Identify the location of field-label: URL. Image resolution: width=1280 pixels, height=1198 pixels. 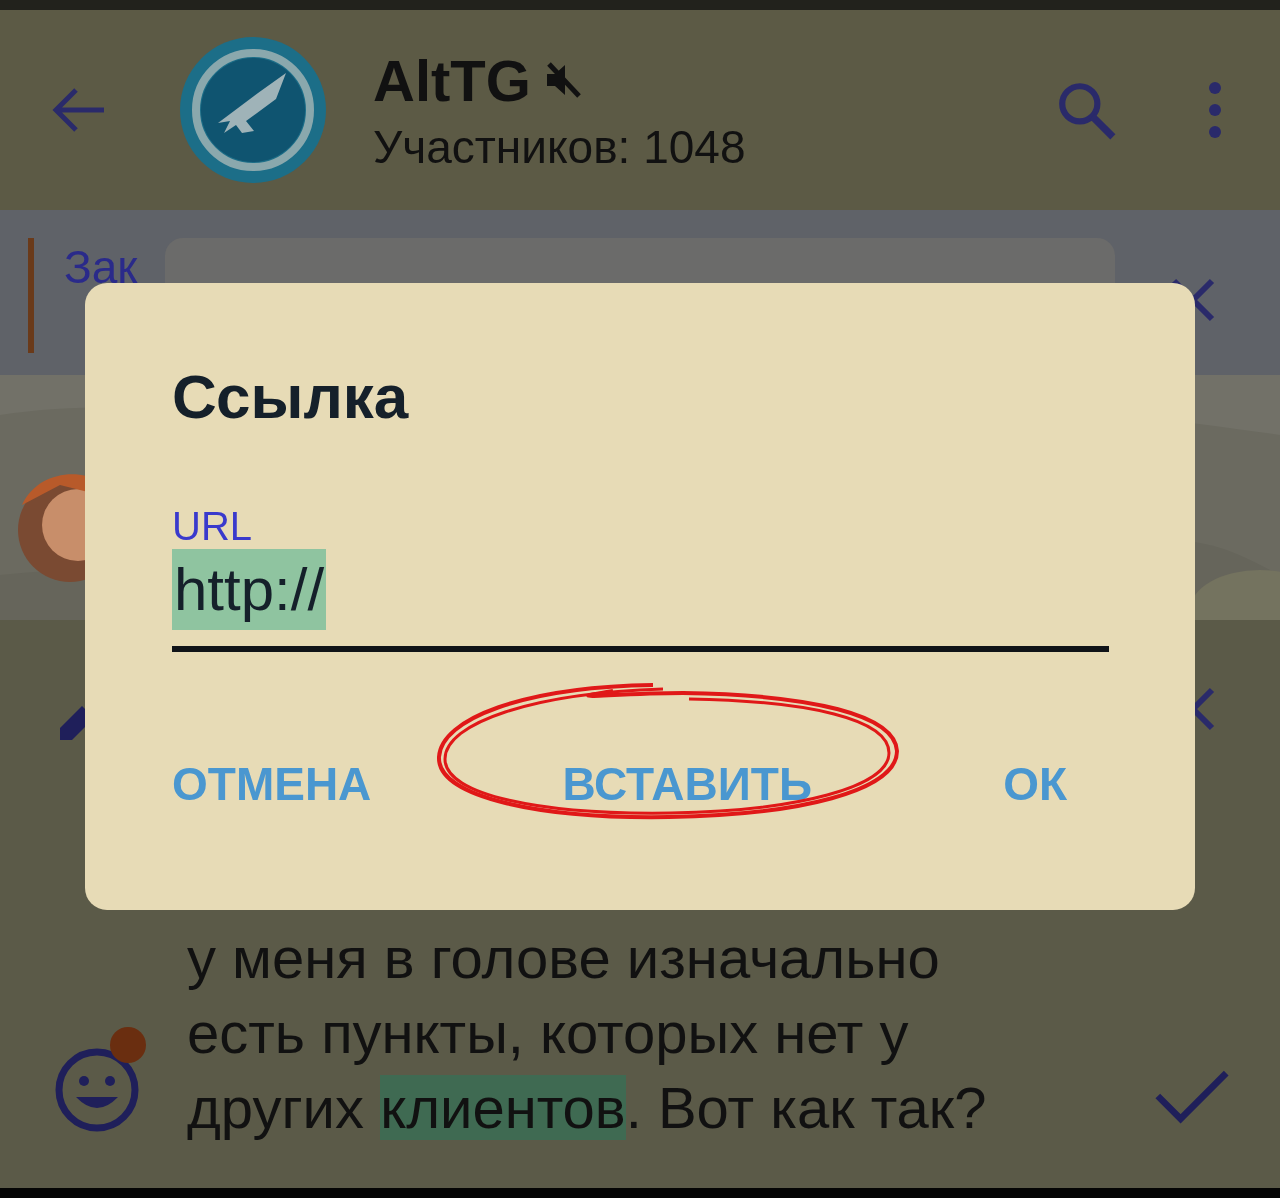
(212, 526).